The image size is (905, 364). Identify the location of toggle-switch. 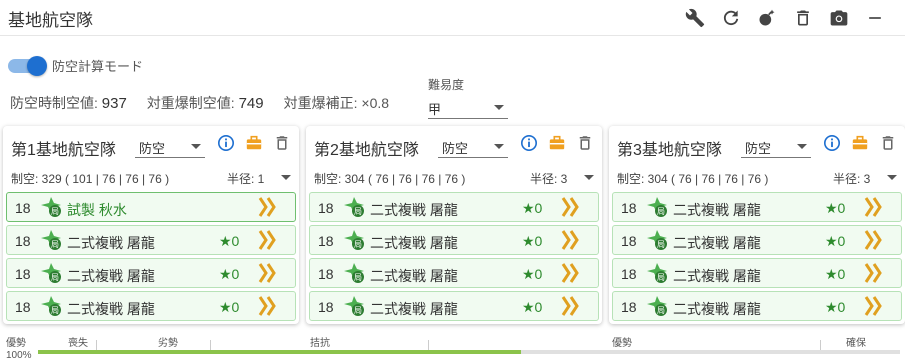
(27, 65).